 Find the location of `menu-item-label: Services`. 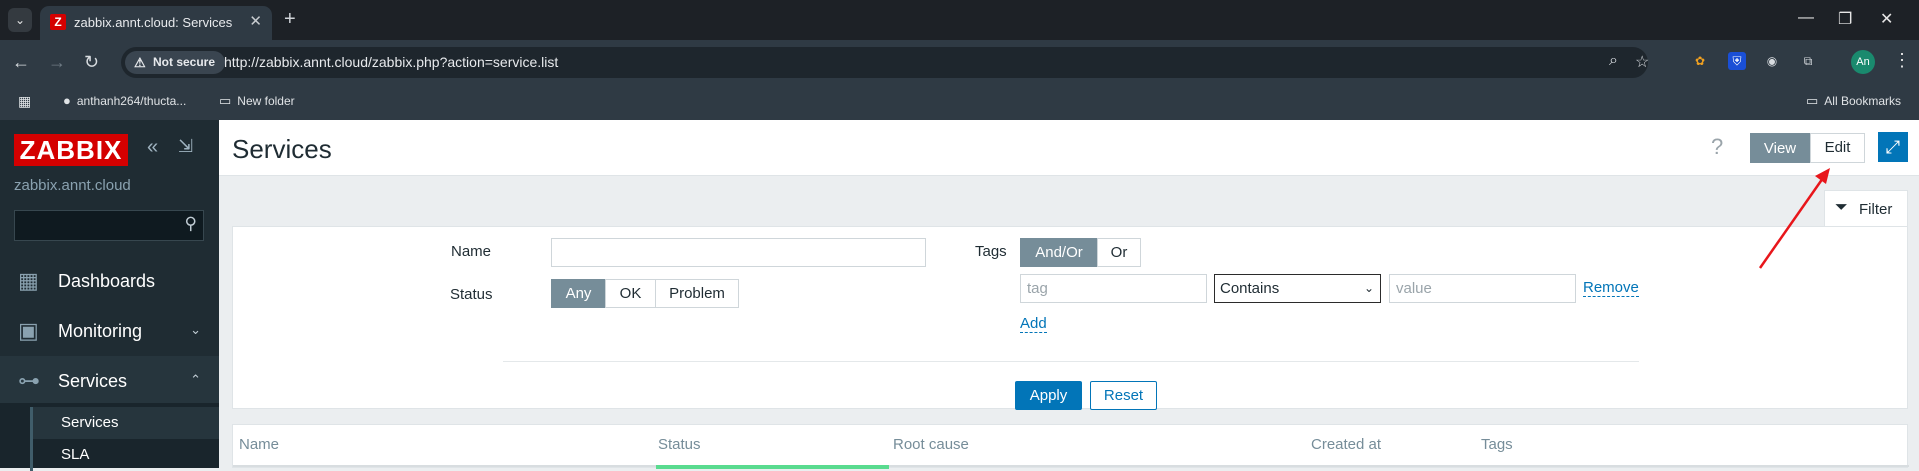

menu-item-label: Services is located at coordinates (93, 381).